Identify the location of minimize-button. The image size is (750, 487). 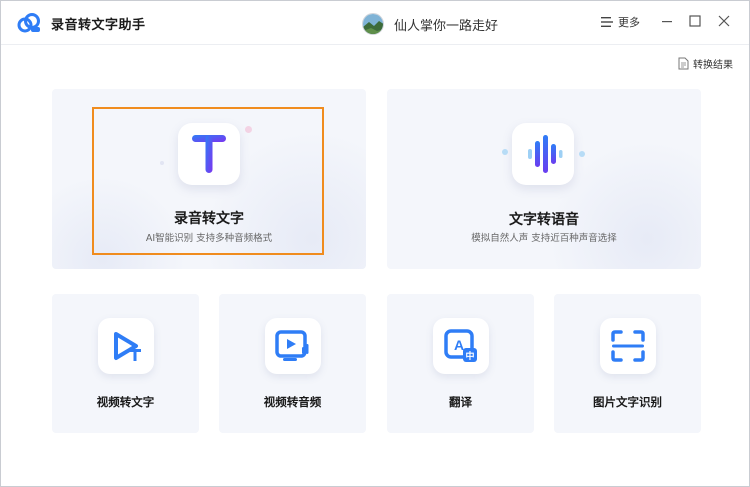
(667, 21).